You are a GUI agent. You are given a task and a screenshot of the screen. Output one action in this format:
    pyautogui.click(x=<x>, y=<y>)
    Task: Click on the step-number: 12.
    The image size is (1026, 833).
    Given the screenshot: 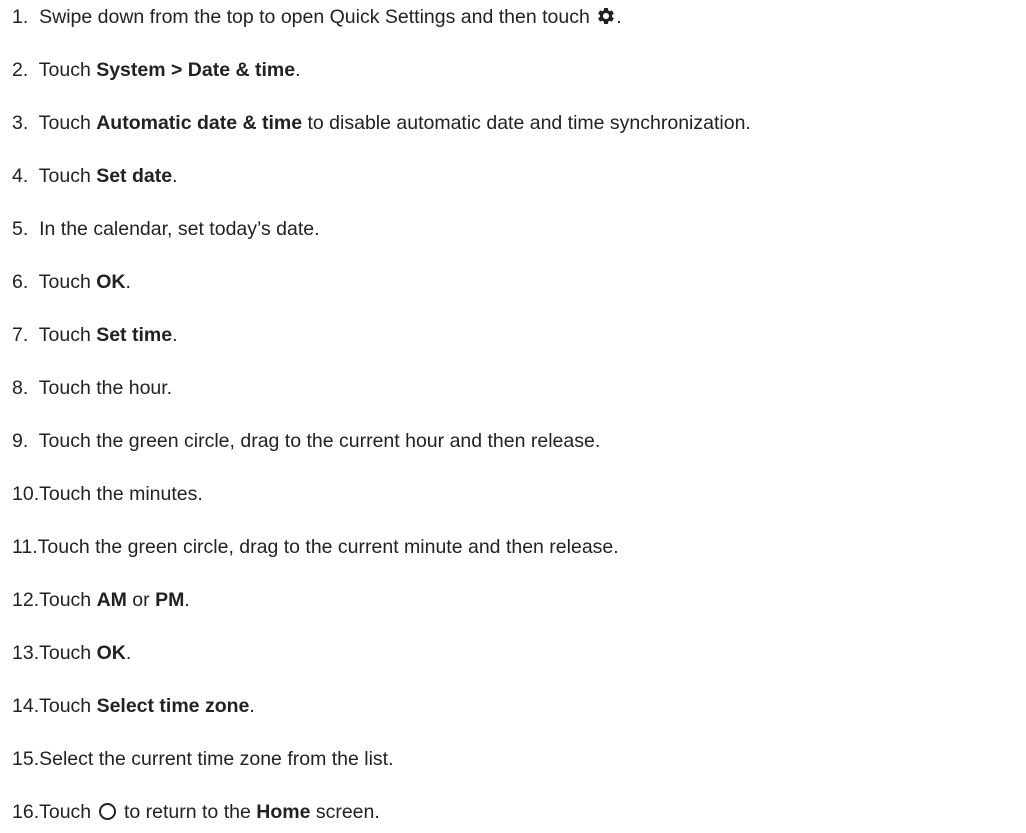 What is the action you would take?
    pyautogui.click(x=26, y=600)
    